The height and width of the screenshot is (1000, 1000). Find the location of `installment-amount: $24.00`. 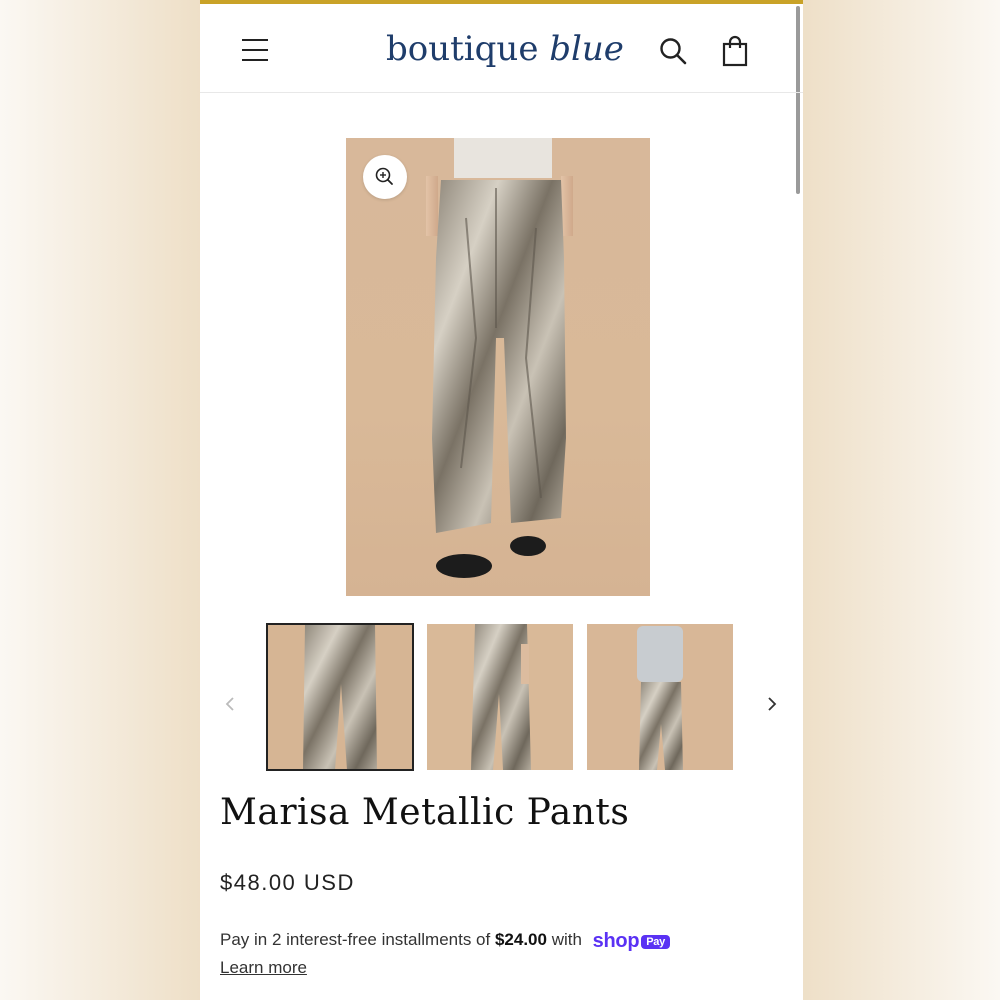

installment-amount: $24.00 is located at coordinates (520, 939).